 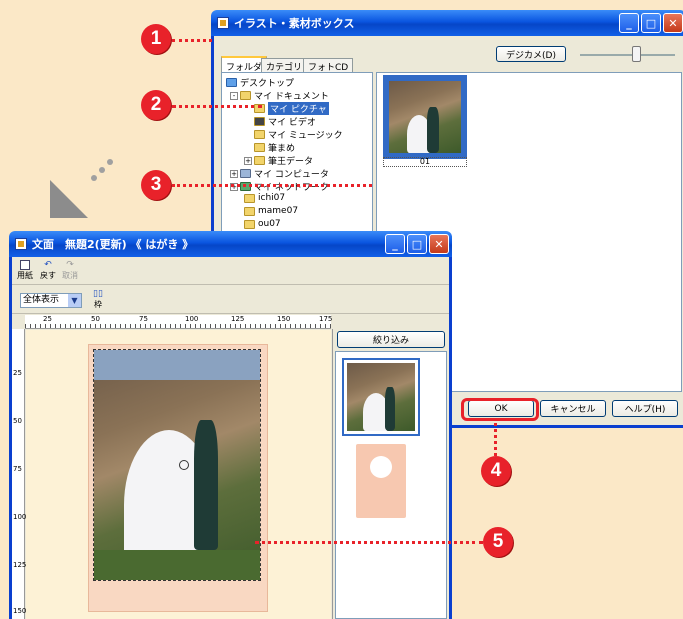 What do you see at coordinates (98, 294) in the screenshot?
I see `frame-icon: ▯▯` at bounding box center [98, 294].